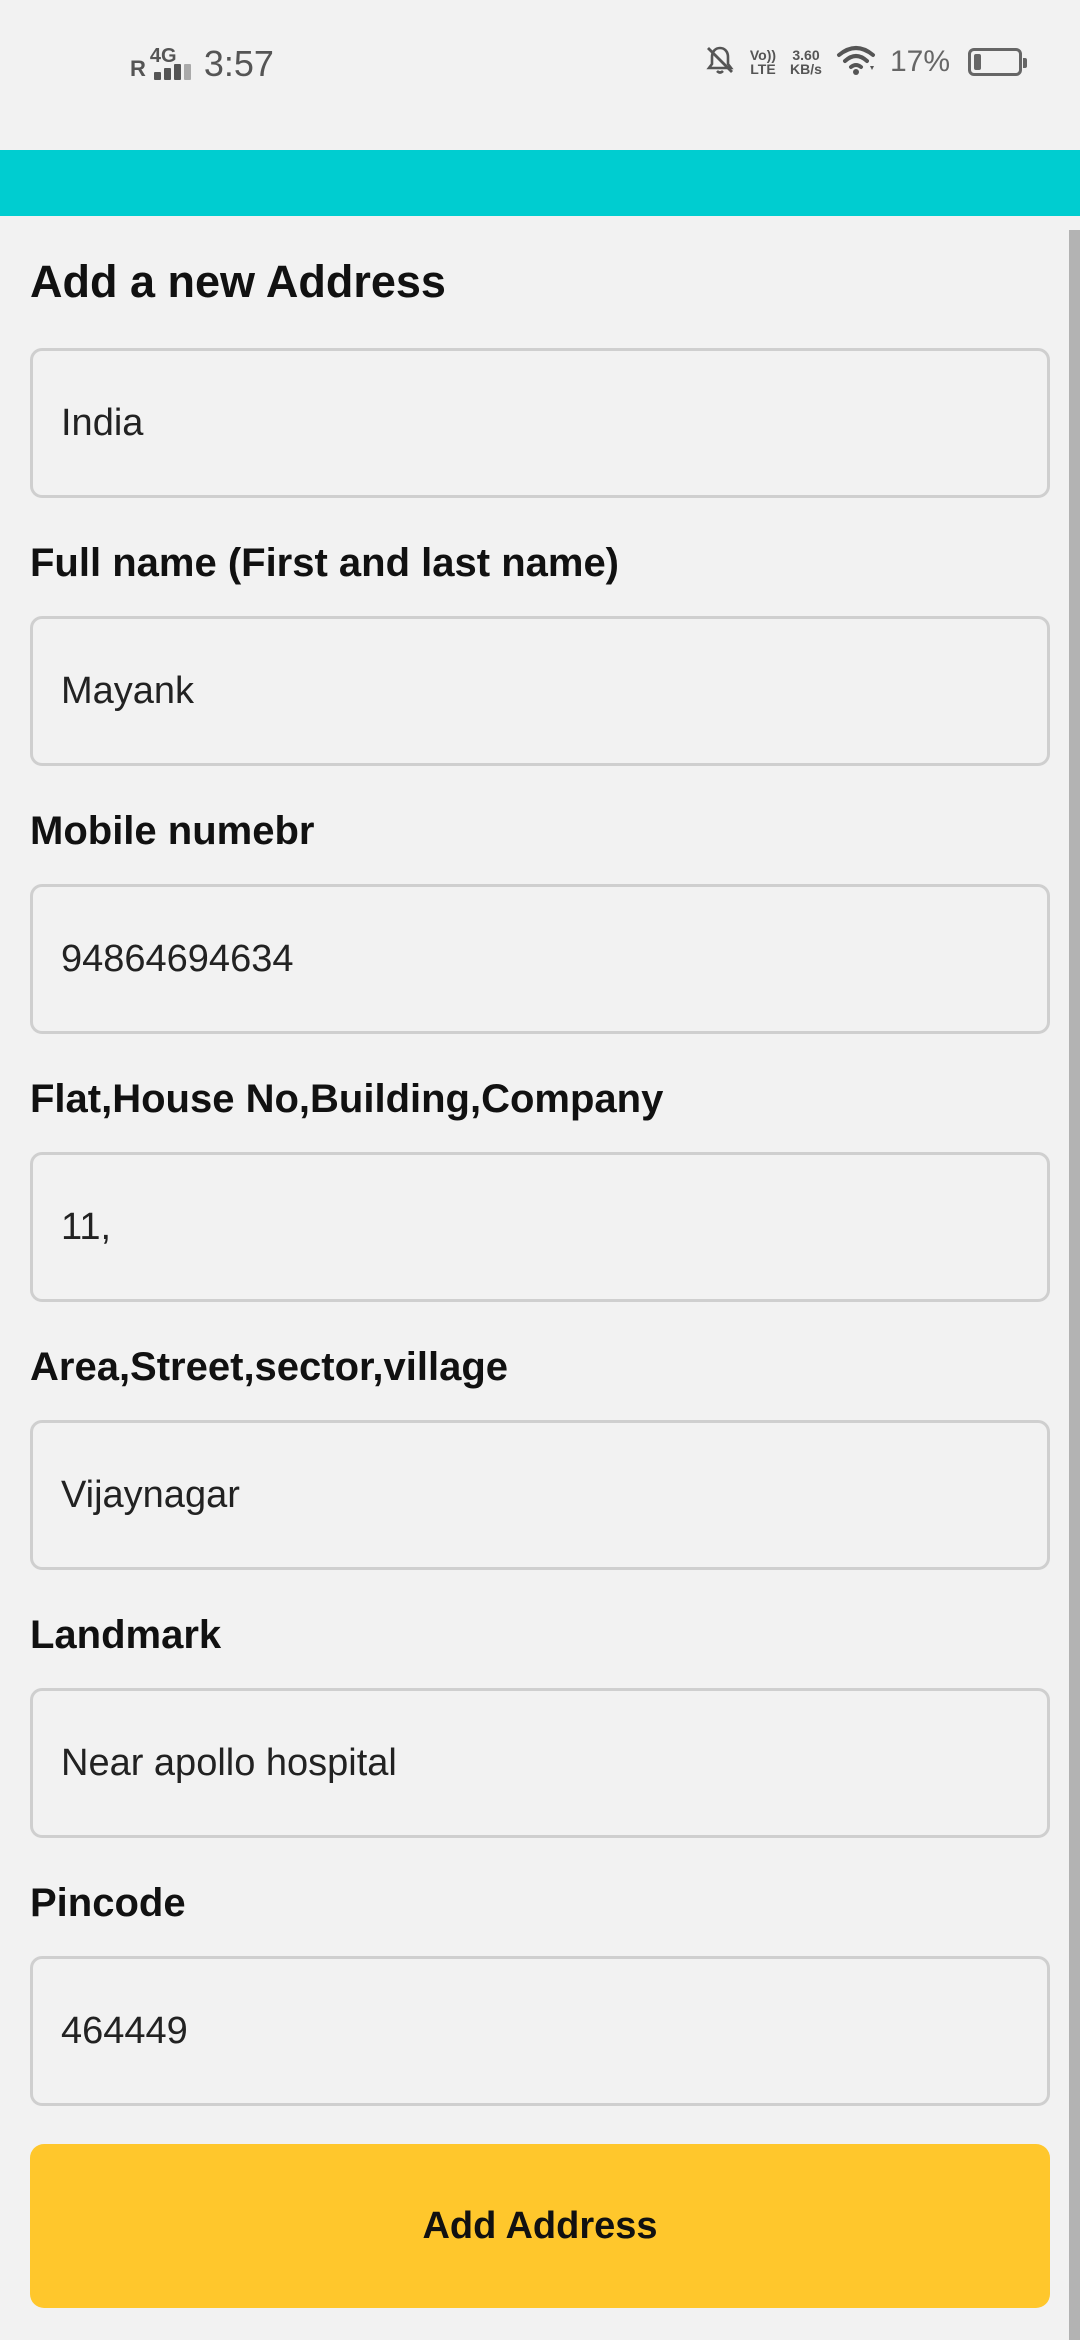 The image size is (1080, 2340). What do you see at coordinates (997, 62) in the screenshot?
I see `battery-icon` at bounding box center [997, 62].